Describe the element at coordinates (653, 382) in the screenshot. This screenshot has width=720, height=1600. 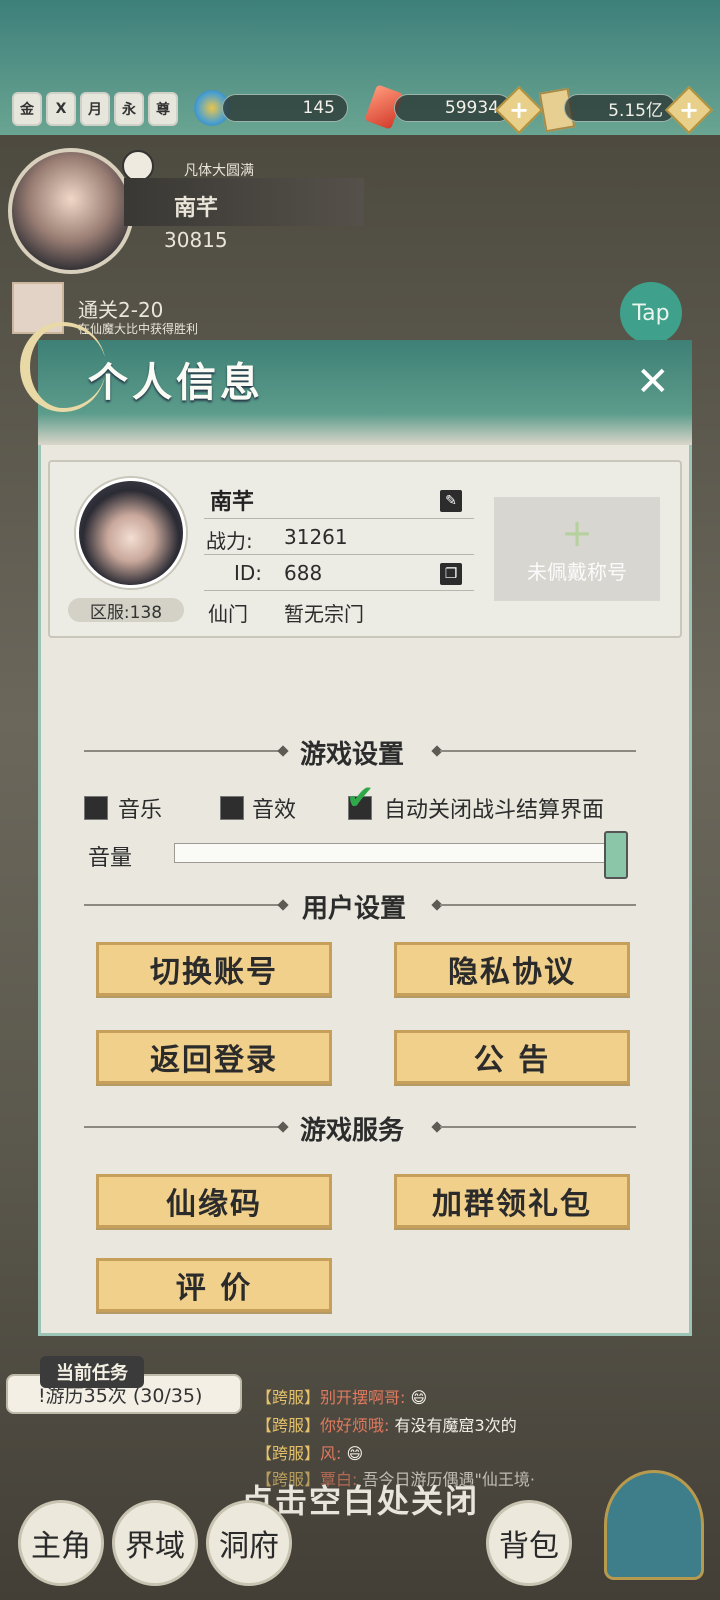
I see `close-button: ✕` at that location.